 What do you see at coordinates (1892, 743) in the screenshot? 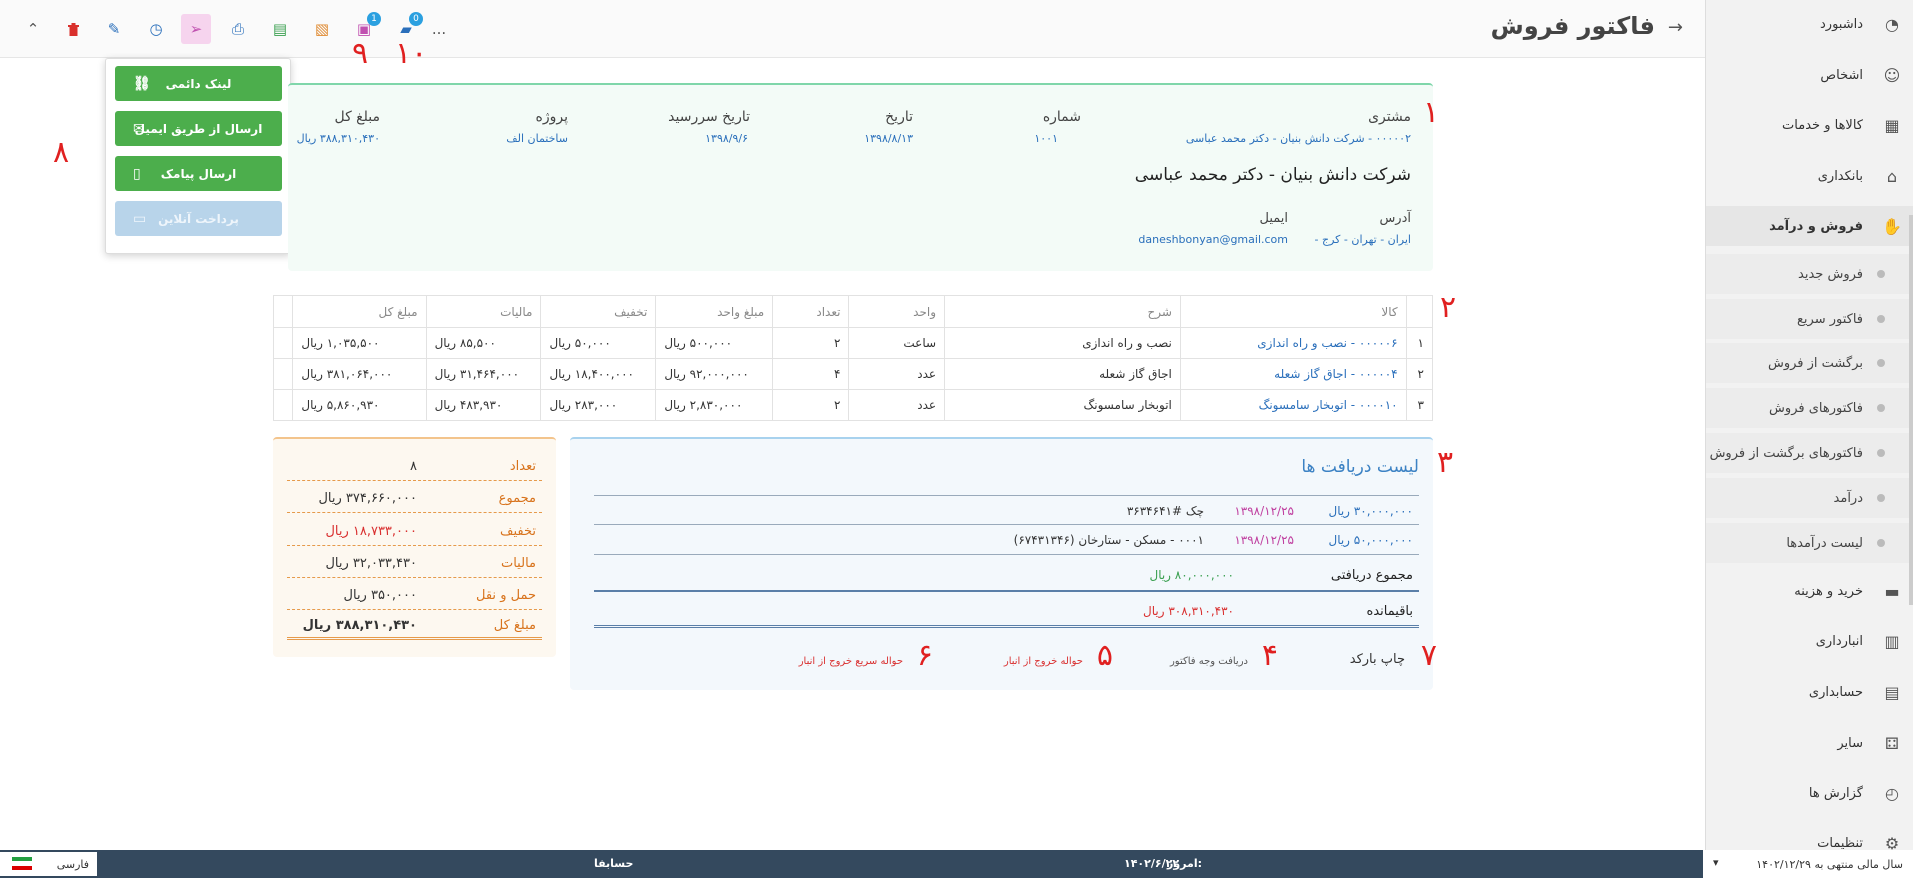
I see `other-icon: ⚃` at bounding box center [1892, 743].